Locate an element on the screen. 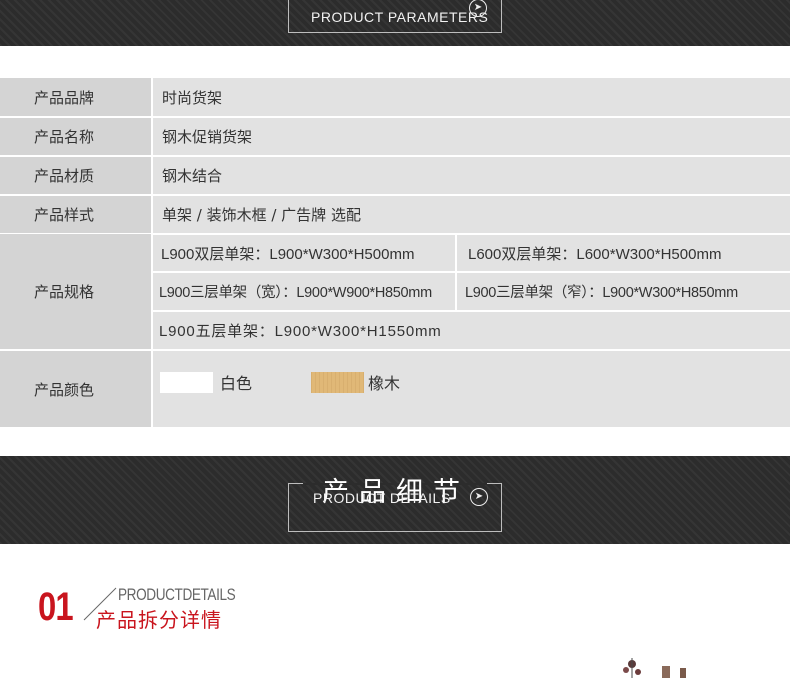 This screenshot has width=790, height=678. color-label-white: 白色 is located at coordinates (236, 383).